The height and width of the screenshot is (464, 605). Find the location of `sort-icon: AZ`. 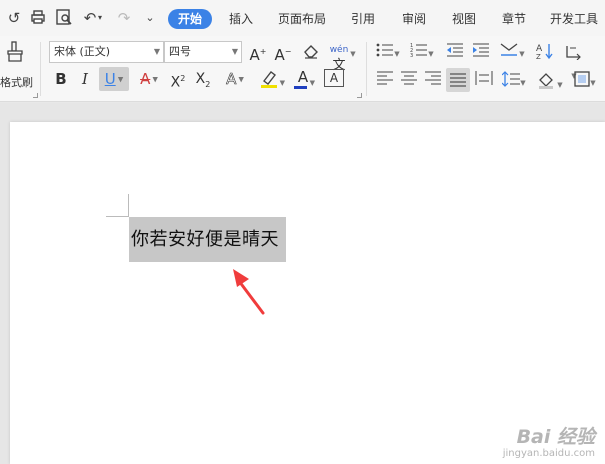

sort-icon: AZ is located at coordinates (545, 54).